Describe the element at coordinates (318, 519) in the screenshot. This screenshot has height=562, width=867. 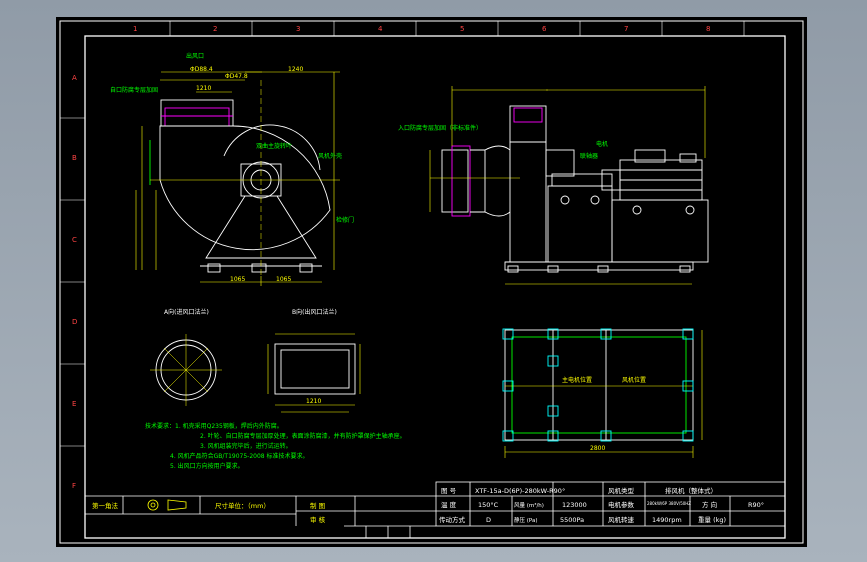
I see `checked-label: 审 核` at that location.